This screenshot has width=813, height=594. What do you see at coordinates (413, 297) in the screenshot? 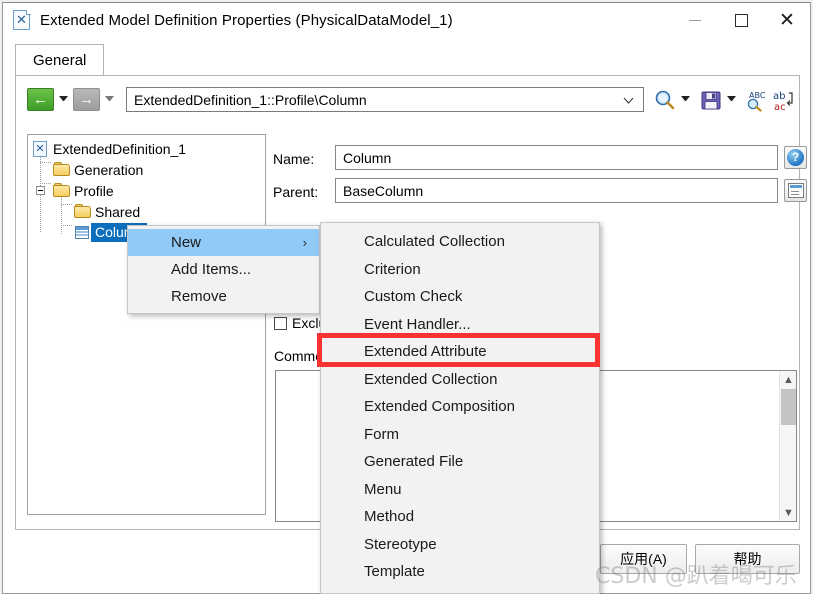
I see `menu-item-label: Custom Check` at bounding box center [413, 297].